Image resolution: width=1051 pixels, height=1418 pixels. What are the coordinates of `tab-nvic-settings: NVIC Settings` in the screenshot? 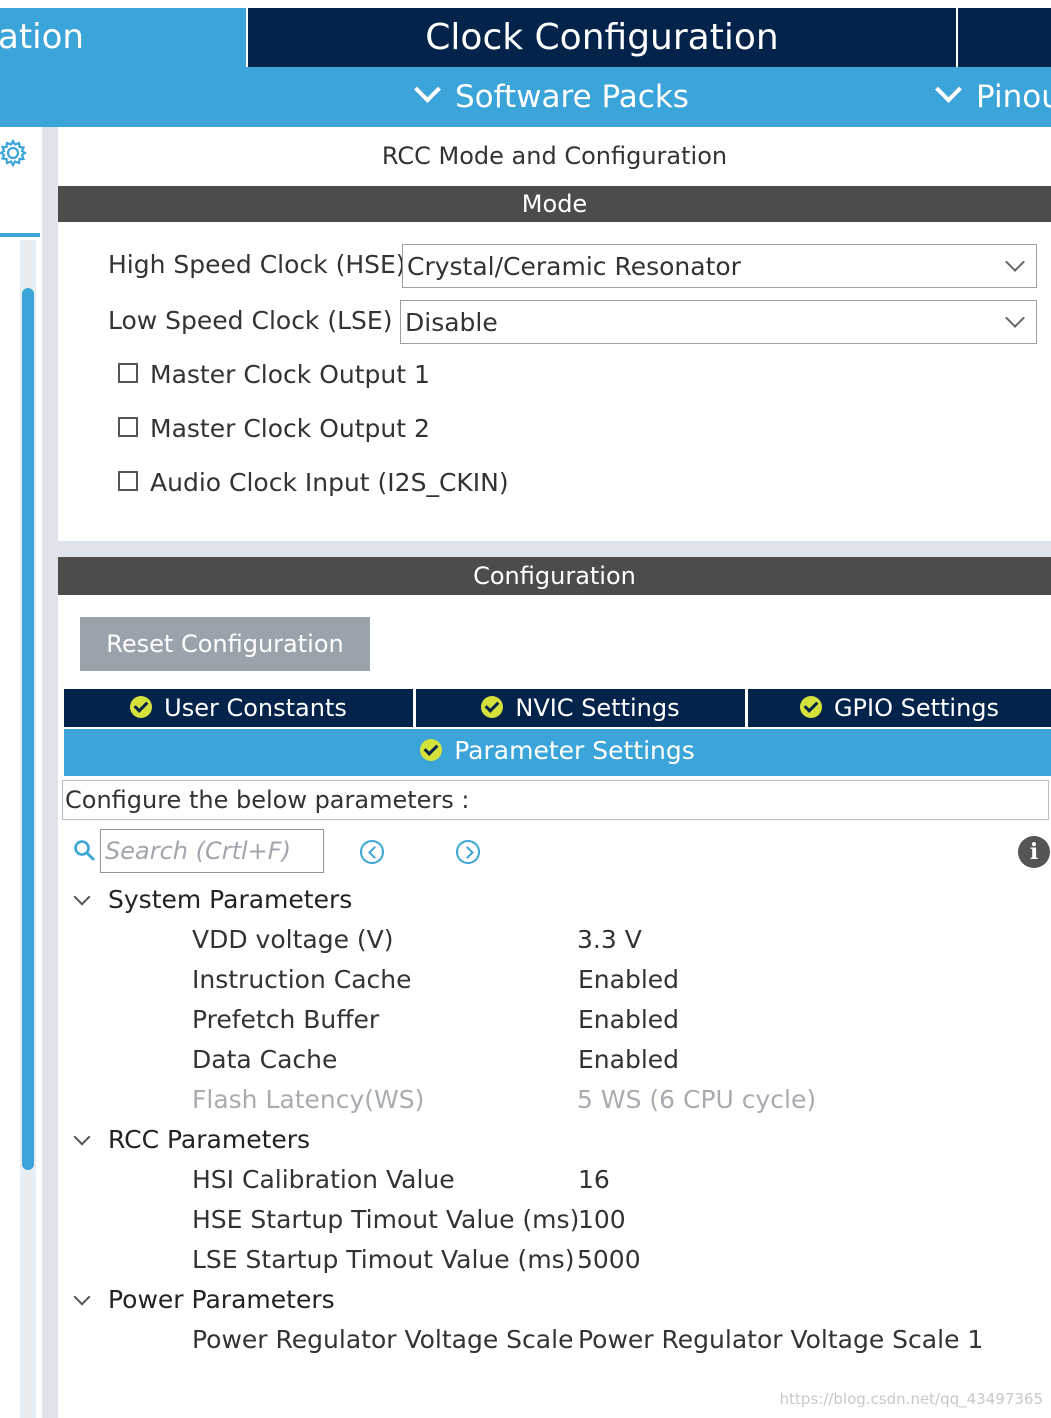 It's located at (580, 708).